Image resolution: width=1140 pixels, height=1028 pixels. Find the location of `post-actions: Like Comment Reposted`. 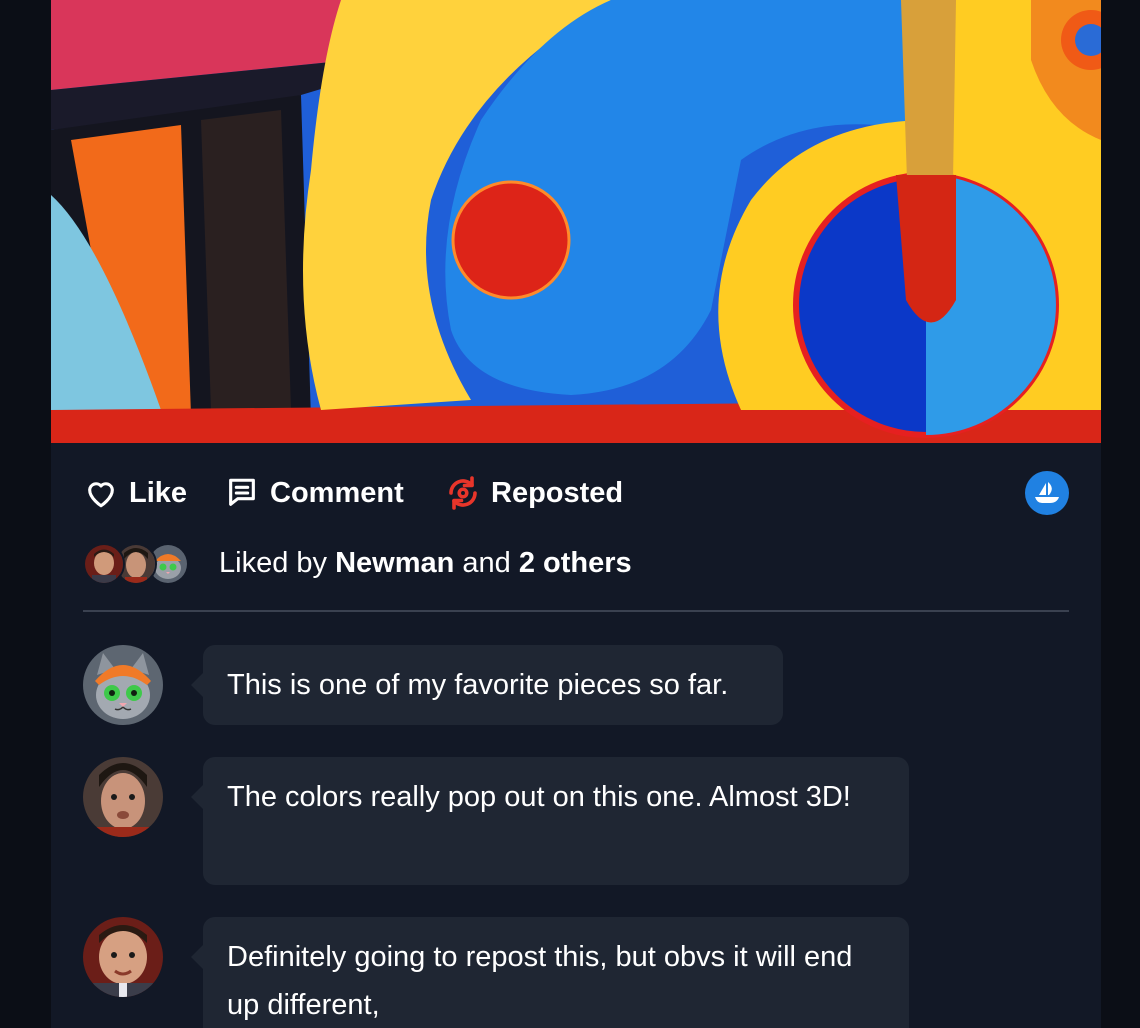

post-actions: Like Comment Reposted is located at coordinates (576, 493).